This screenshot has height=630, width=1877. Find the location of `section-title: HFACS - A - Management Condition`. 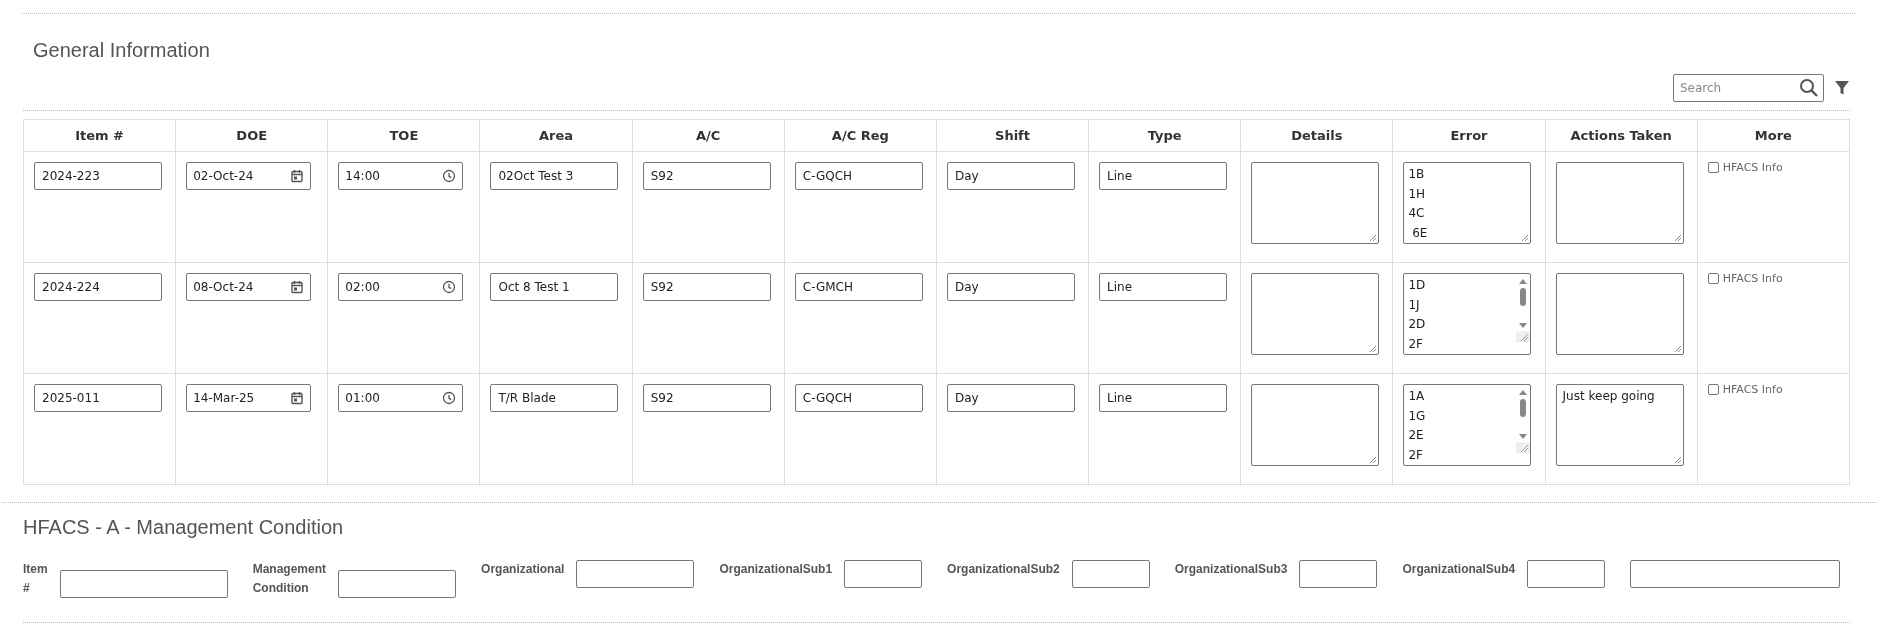

section-title: HFACS - A - Management Condition is located at coordinates (184, 527).